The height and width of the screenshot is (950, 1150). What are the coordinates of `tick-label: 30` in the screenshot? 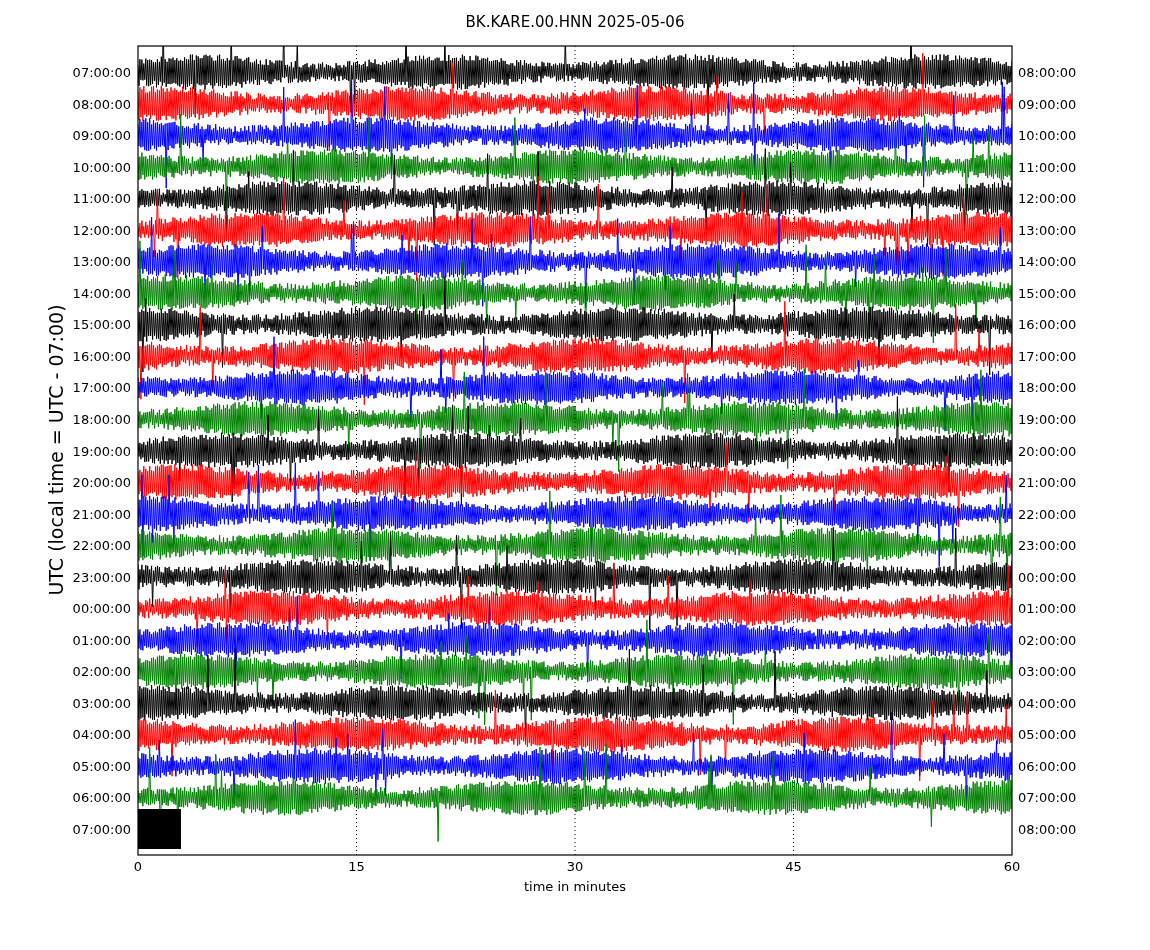 It's located at (575, 866).